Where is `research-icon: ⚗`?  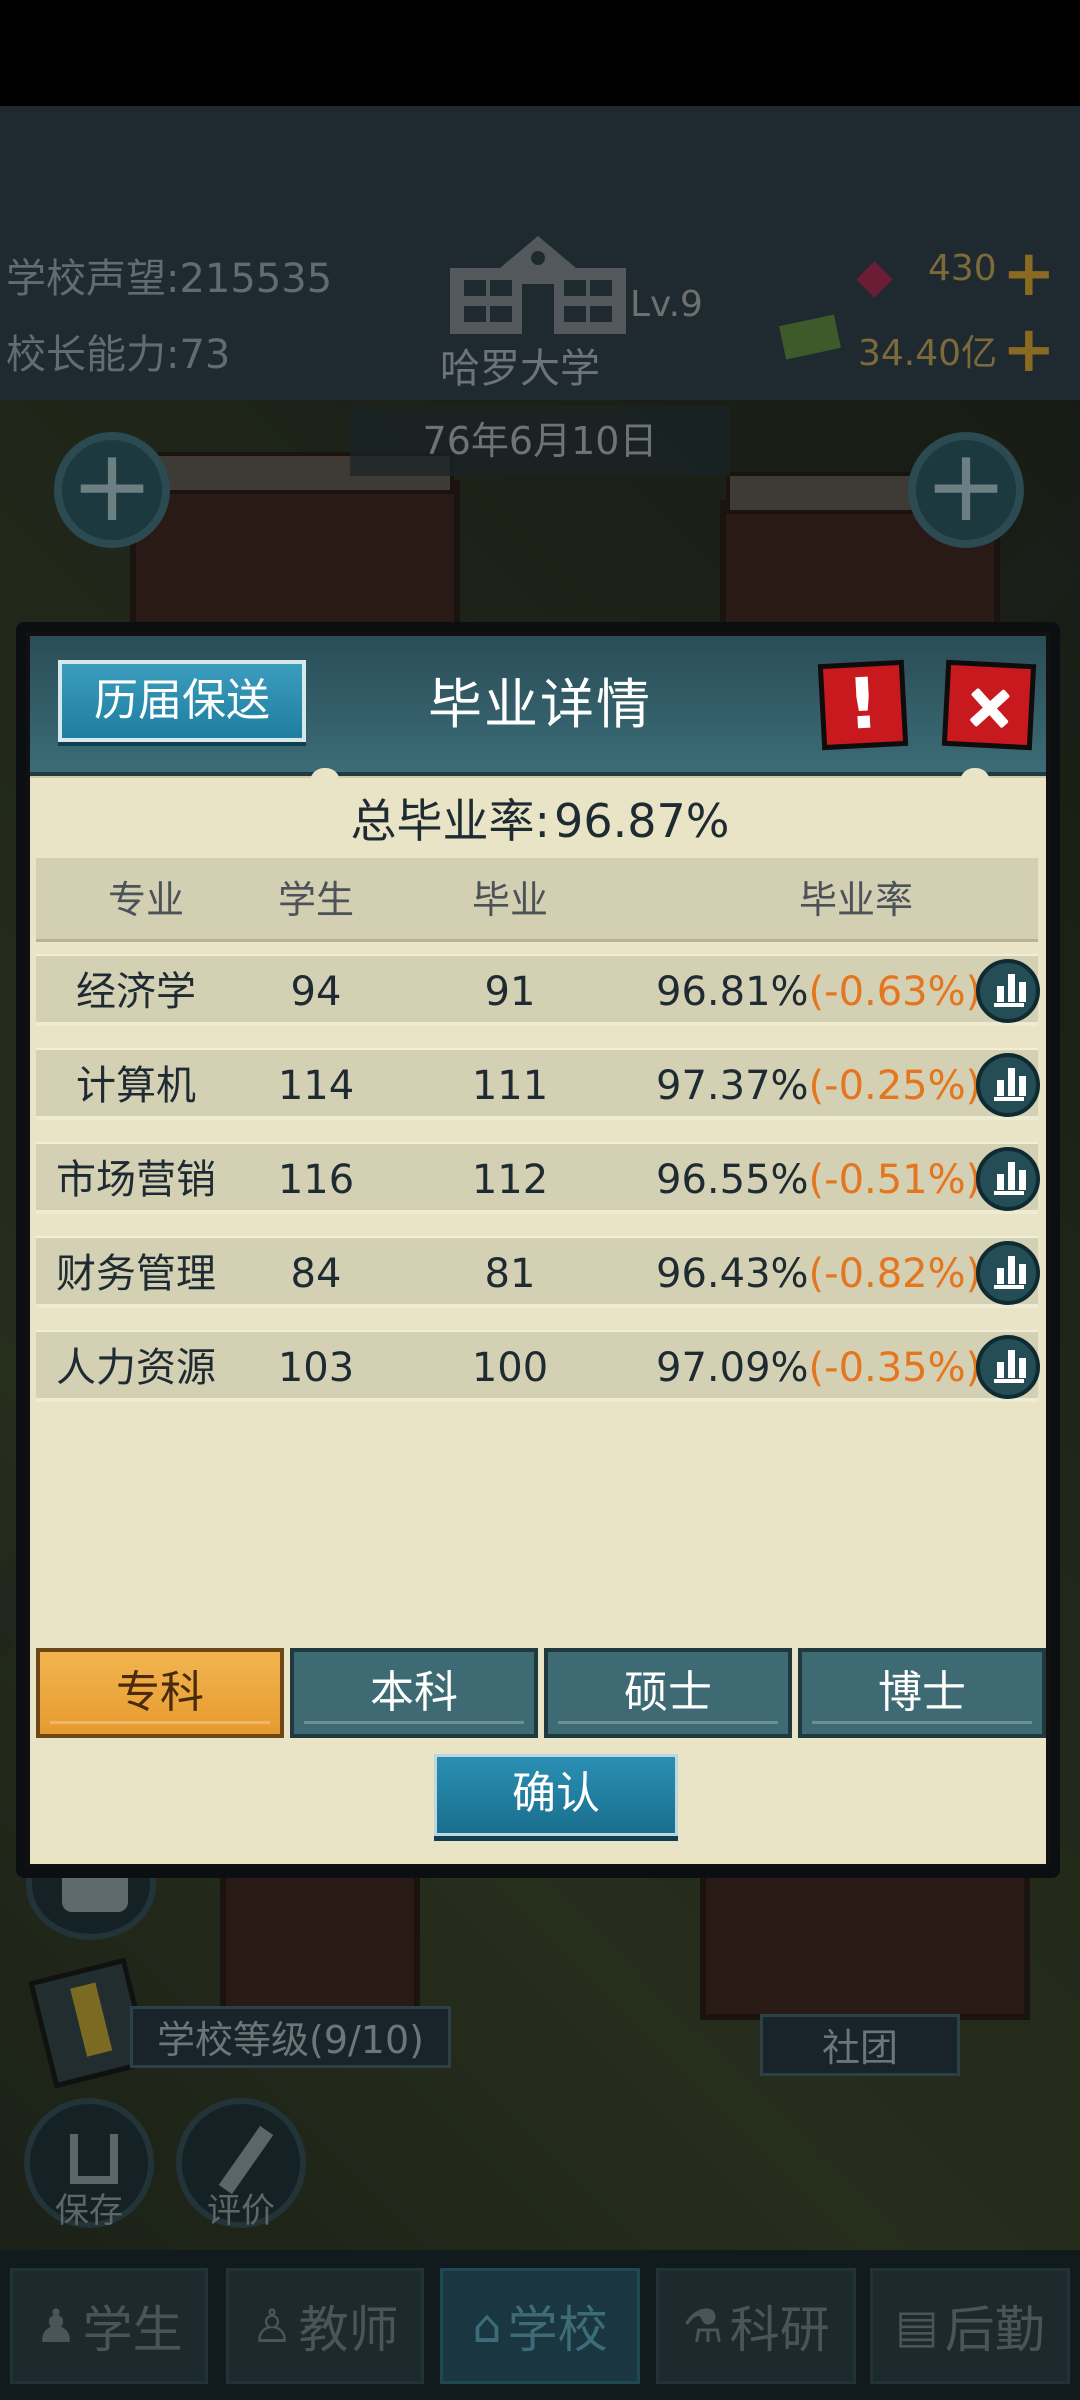 research-icon: ⚗ is located at coordinates (703, 2326).